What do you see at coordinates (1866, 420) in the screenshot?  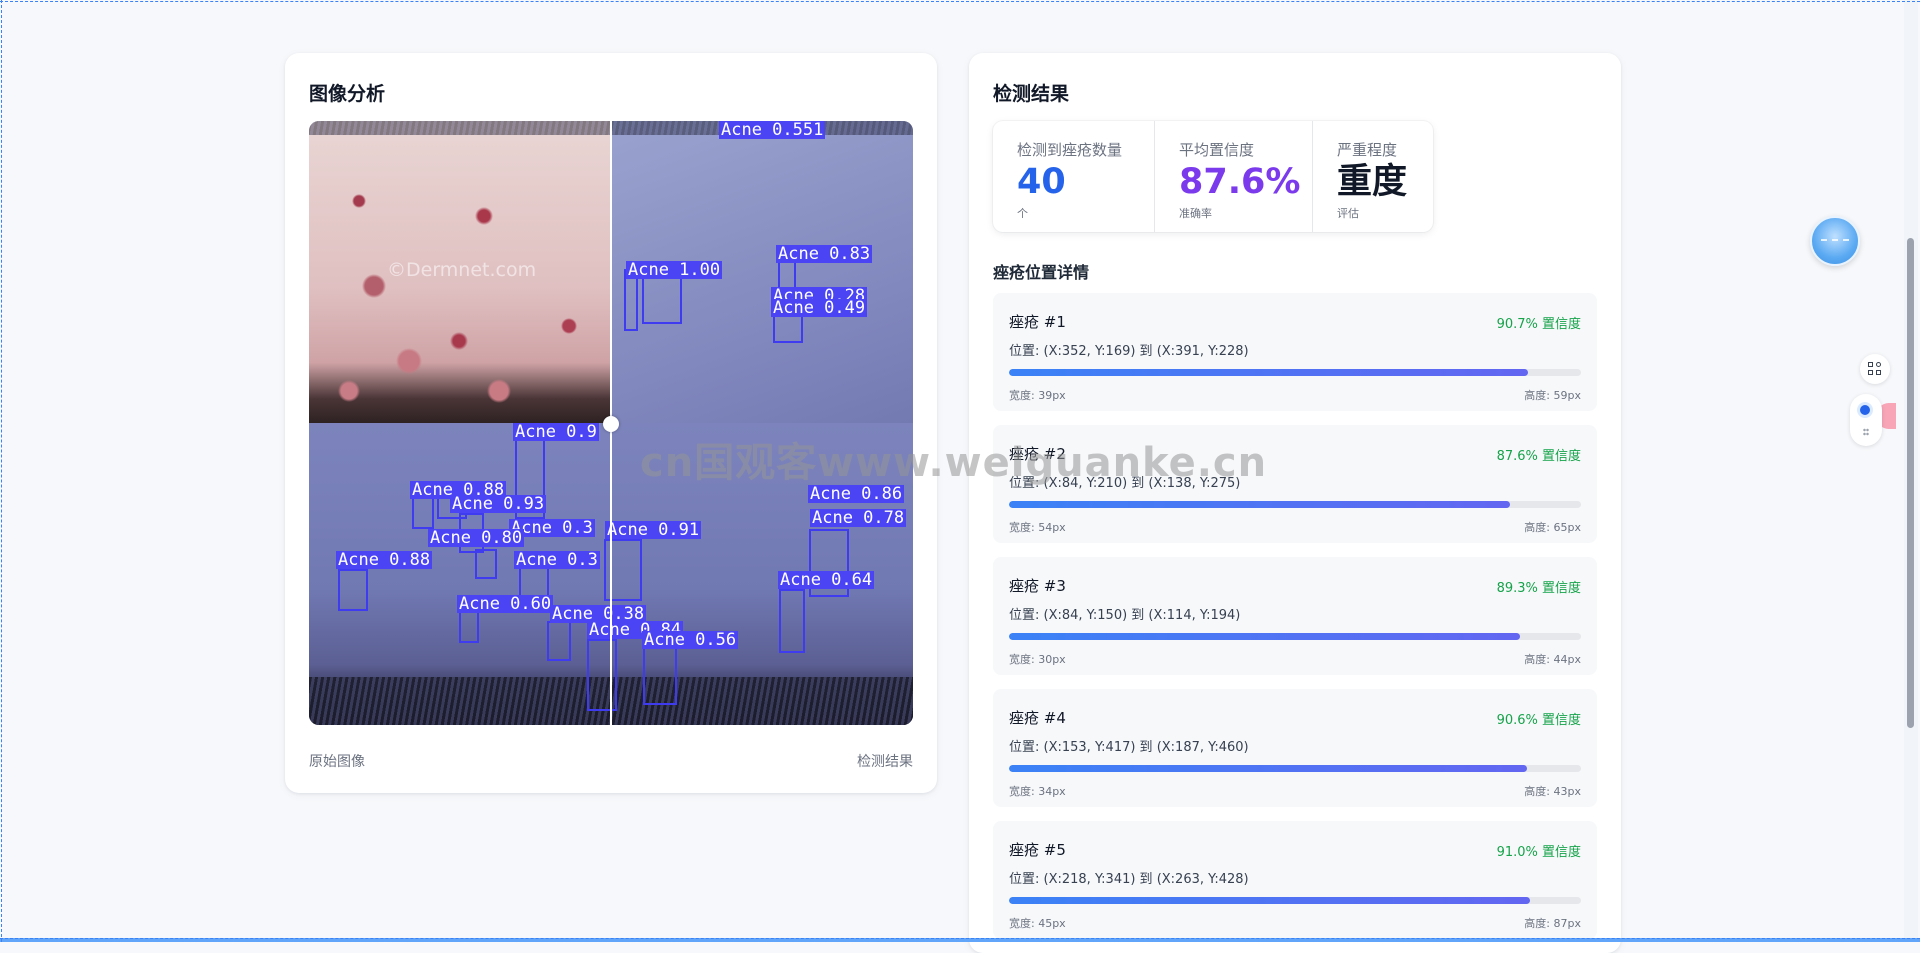 I see `side-toolbar` at bounding box center [1866, 420].